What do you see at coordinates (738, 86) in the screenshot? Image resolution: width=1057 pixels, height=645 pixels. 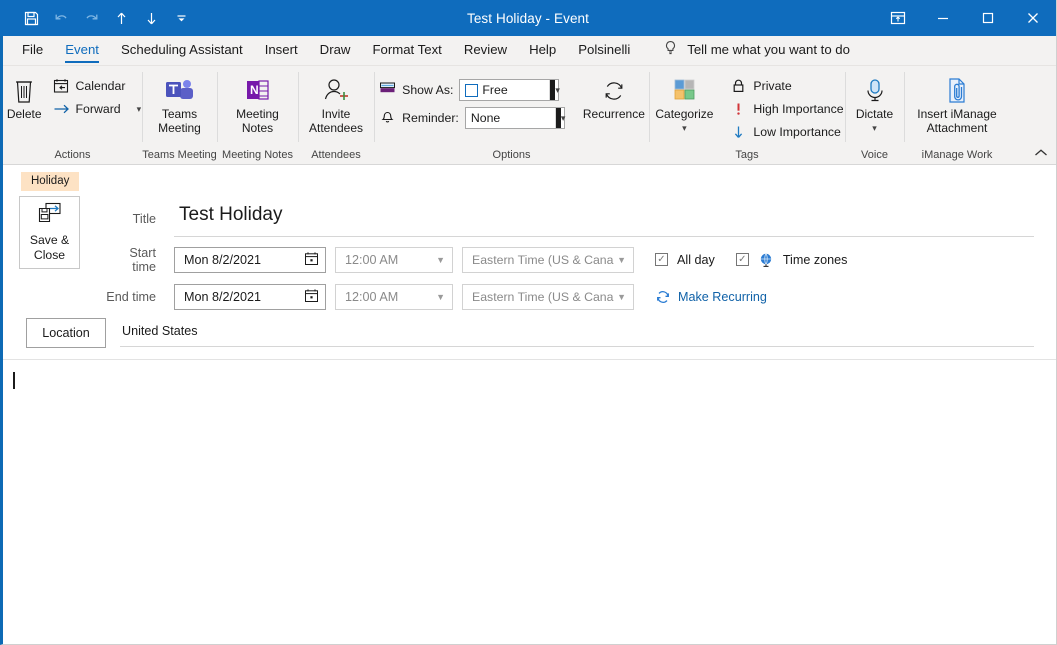 I see `lock-icon` at bounding box center [738, 86].